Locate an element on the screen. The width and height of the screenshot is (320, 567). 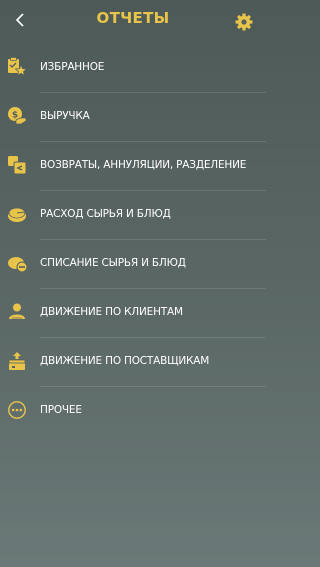
more-icon is located at coordinates (17, 410).